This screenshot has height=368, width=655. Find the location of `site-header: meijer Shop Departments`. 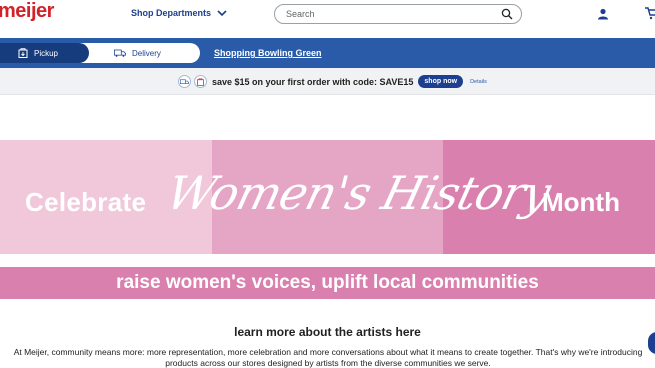

site-header: meijer Shop Departments is located at coordinates (327, 18).